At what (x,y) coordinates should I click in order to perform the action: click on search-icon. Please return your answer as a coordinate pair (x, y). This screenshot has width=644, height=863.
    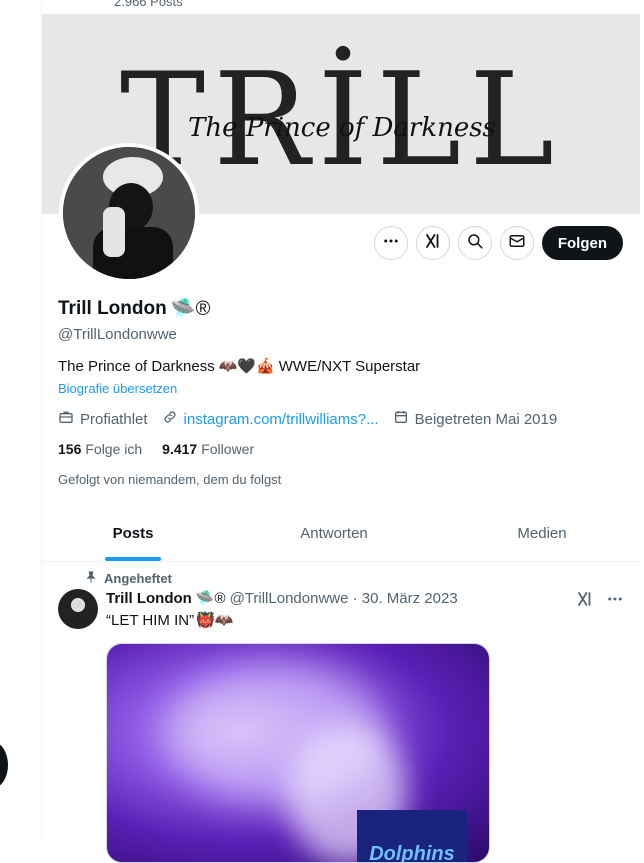
    Looking at the image, I should click on (475, 243).